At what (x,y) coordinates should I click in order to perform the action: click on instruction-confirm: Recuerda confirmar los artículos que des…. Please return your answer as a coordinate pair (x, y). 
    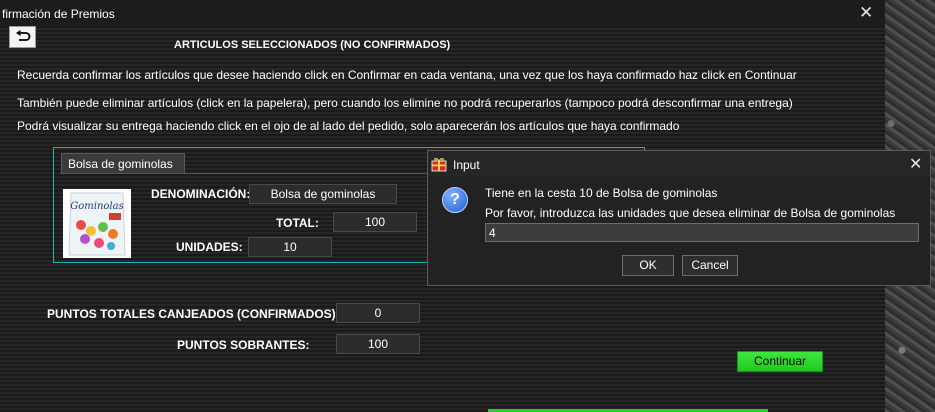
    Looking at the image, I should click on (407, 75).